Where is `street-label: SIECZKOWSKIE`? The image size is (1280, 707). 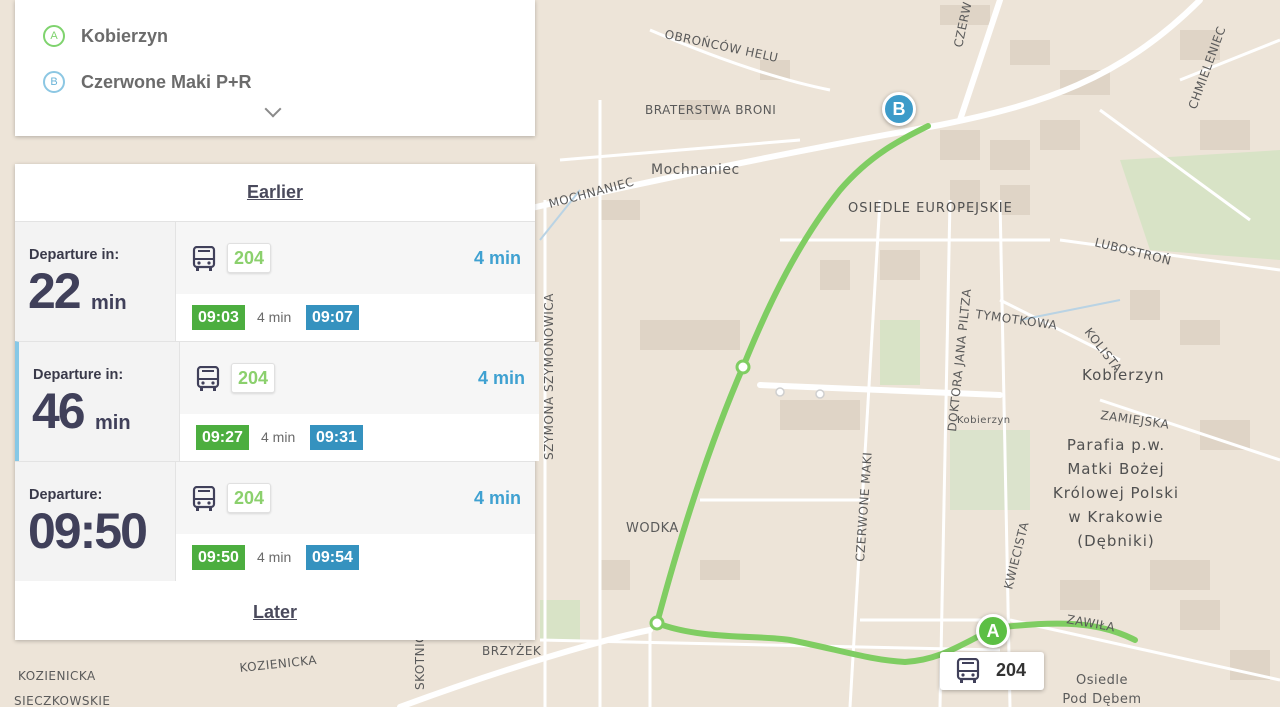 street-label: SIECZKOWSKIE is located at coordinates (62, 700).